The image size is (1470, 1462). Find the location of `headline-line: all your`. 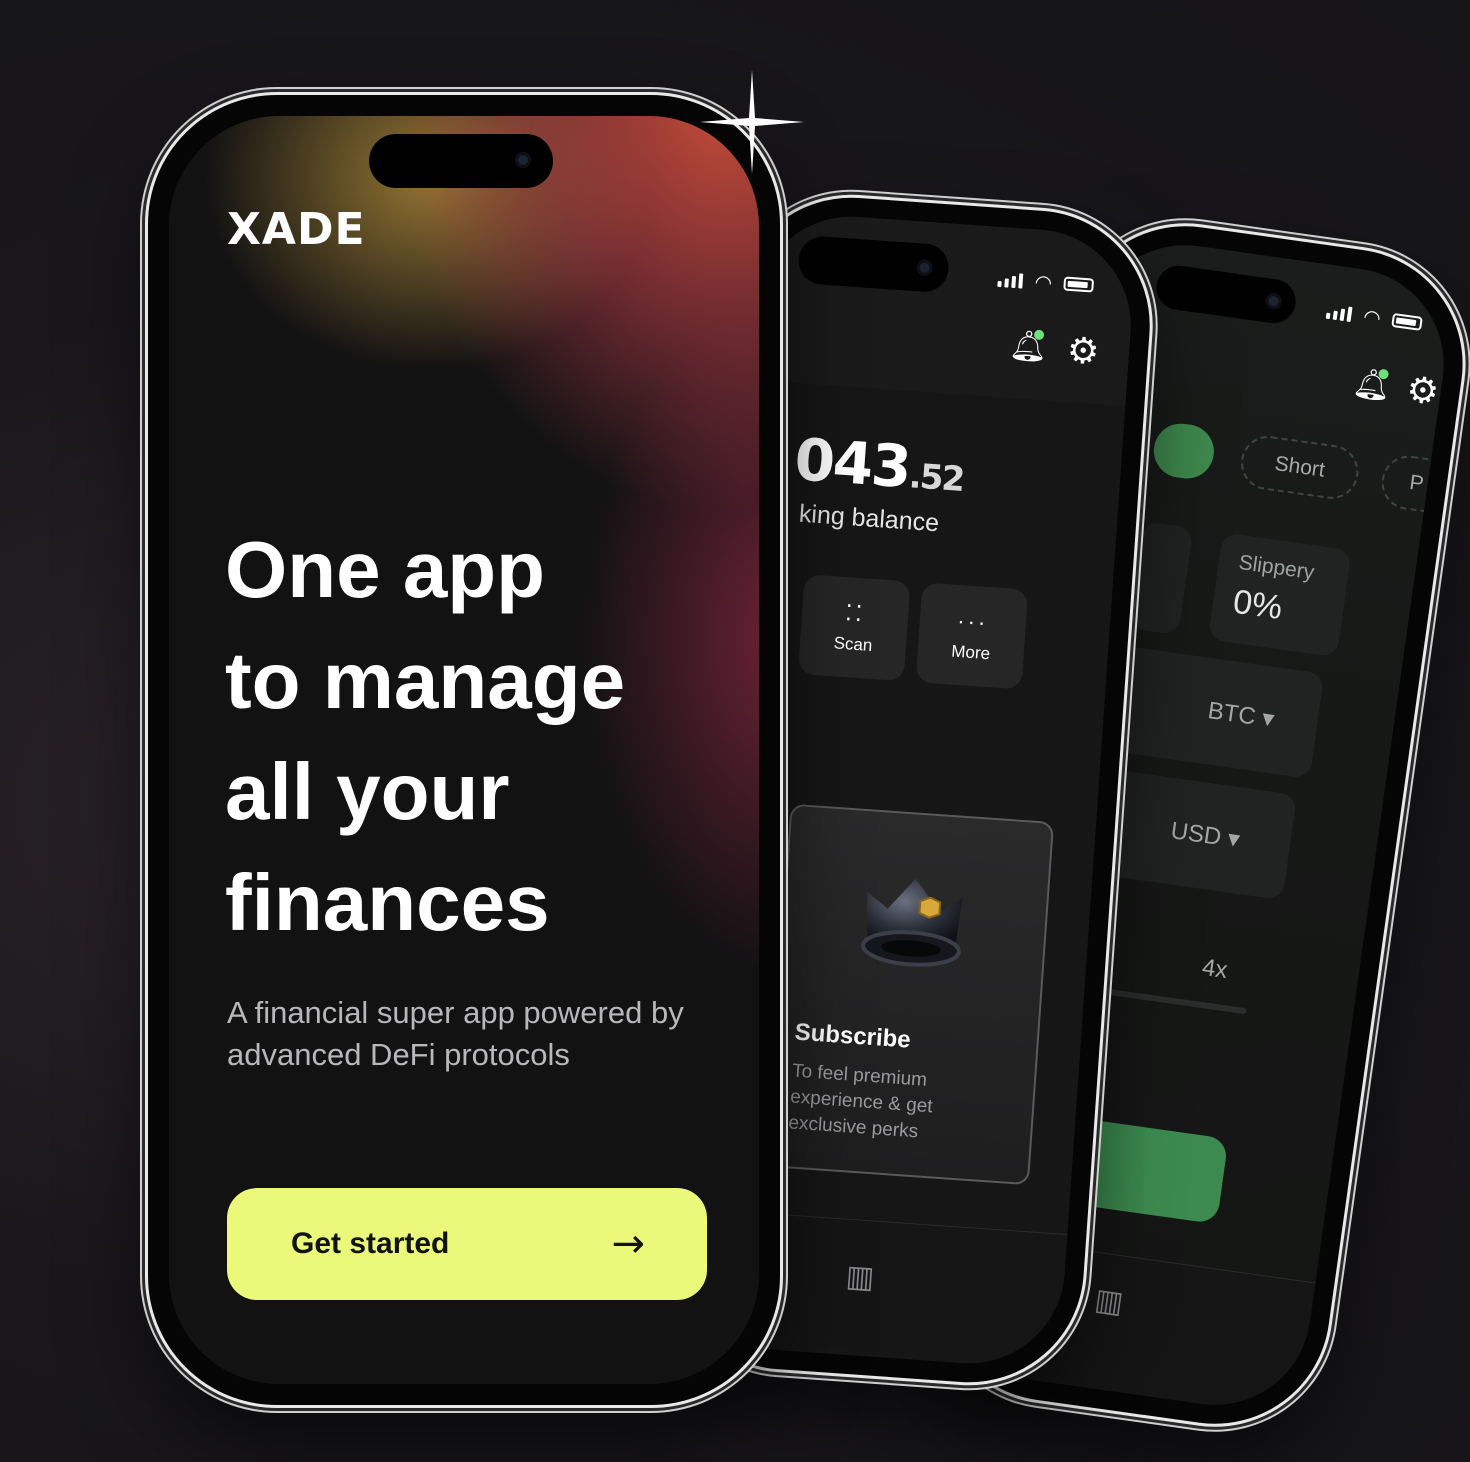

headline-line: all your is located at coordinates (367, 791).